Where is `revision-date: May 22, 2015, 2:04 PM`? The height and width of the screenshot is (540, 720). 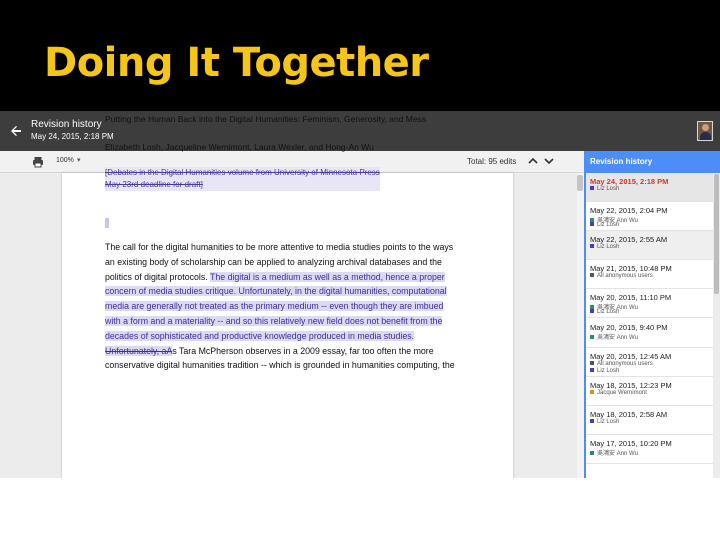 revision-date: May 22, 2015, 2:04 PM is located at coordinates (629, 211).